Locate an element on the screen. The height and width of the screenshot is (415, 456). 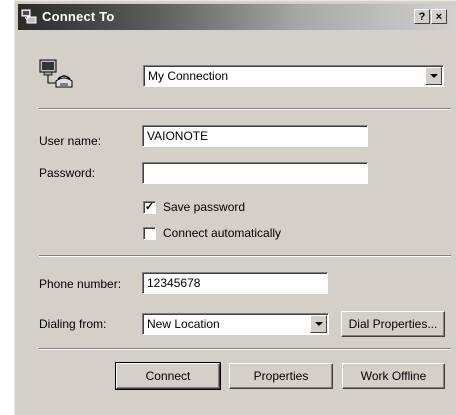
separator-middle is located at coordinates (245, 256).